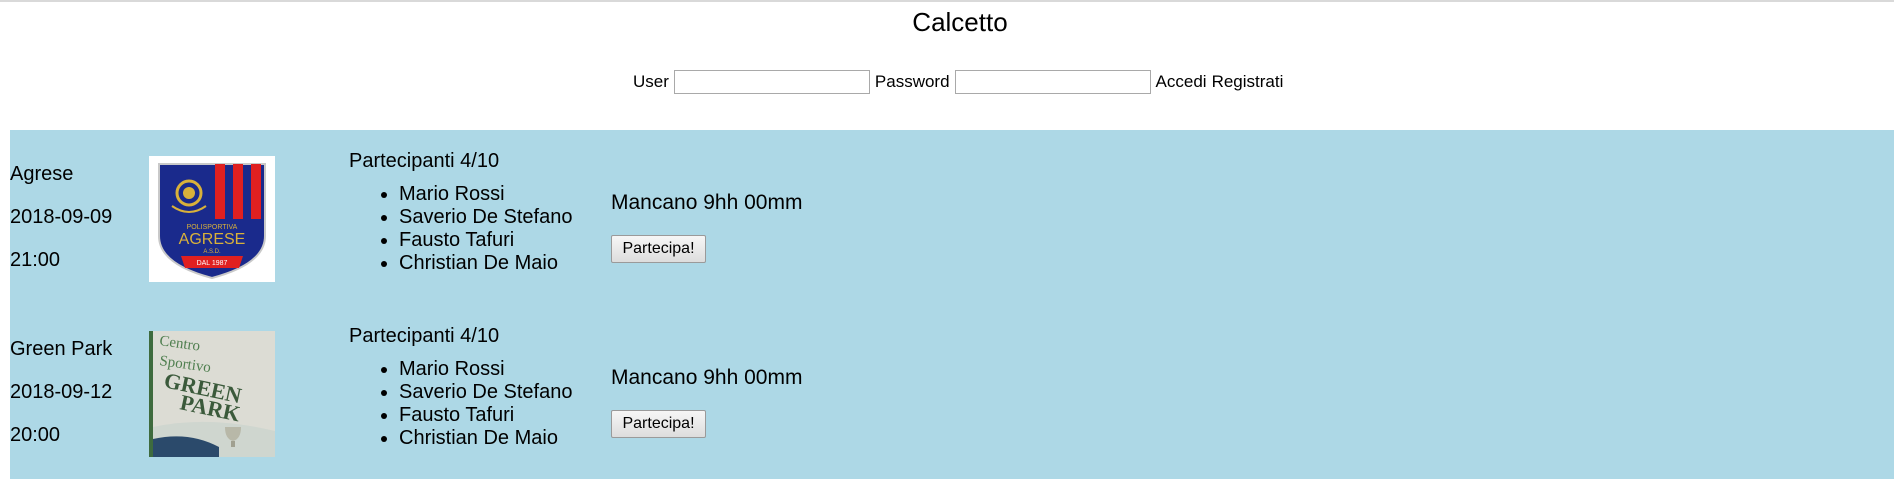 This screenshot has height=480, width=1894. Describe the element at coordinates (212, 227) in the screenshot. I see `logo-text-top: POLISPORTIVA` at that location.